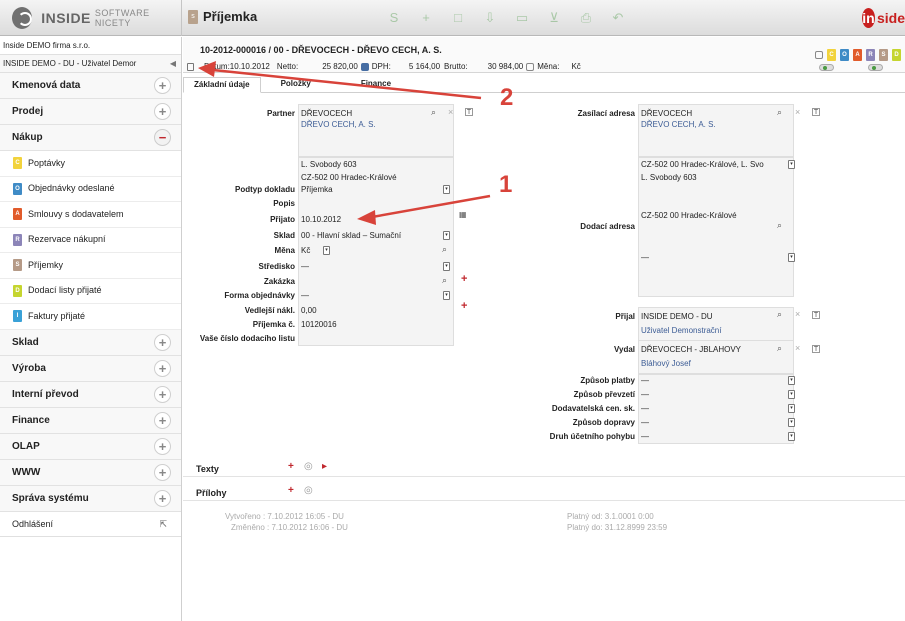 Image resolution: width=905 pixels, height=621 pixels. Describe the element at coordinates (347, 84) in the screenshot. I see `arrow-2-line` at that location.